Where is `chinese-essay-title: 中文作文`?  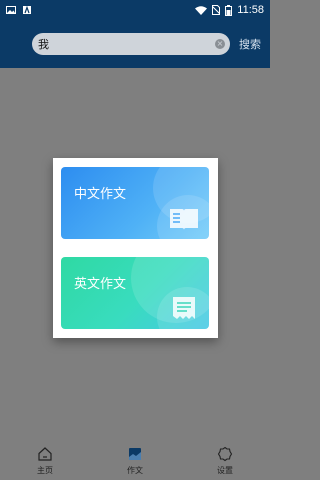 chinese-essay-title: 中文作文 is located at coordinates (100, 194).